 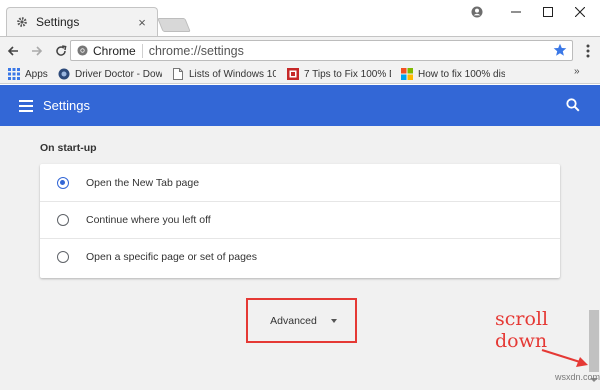 I want to click on startup-option-specific-pages: Open a specific page or set of pages, so click(x=300, y=256).